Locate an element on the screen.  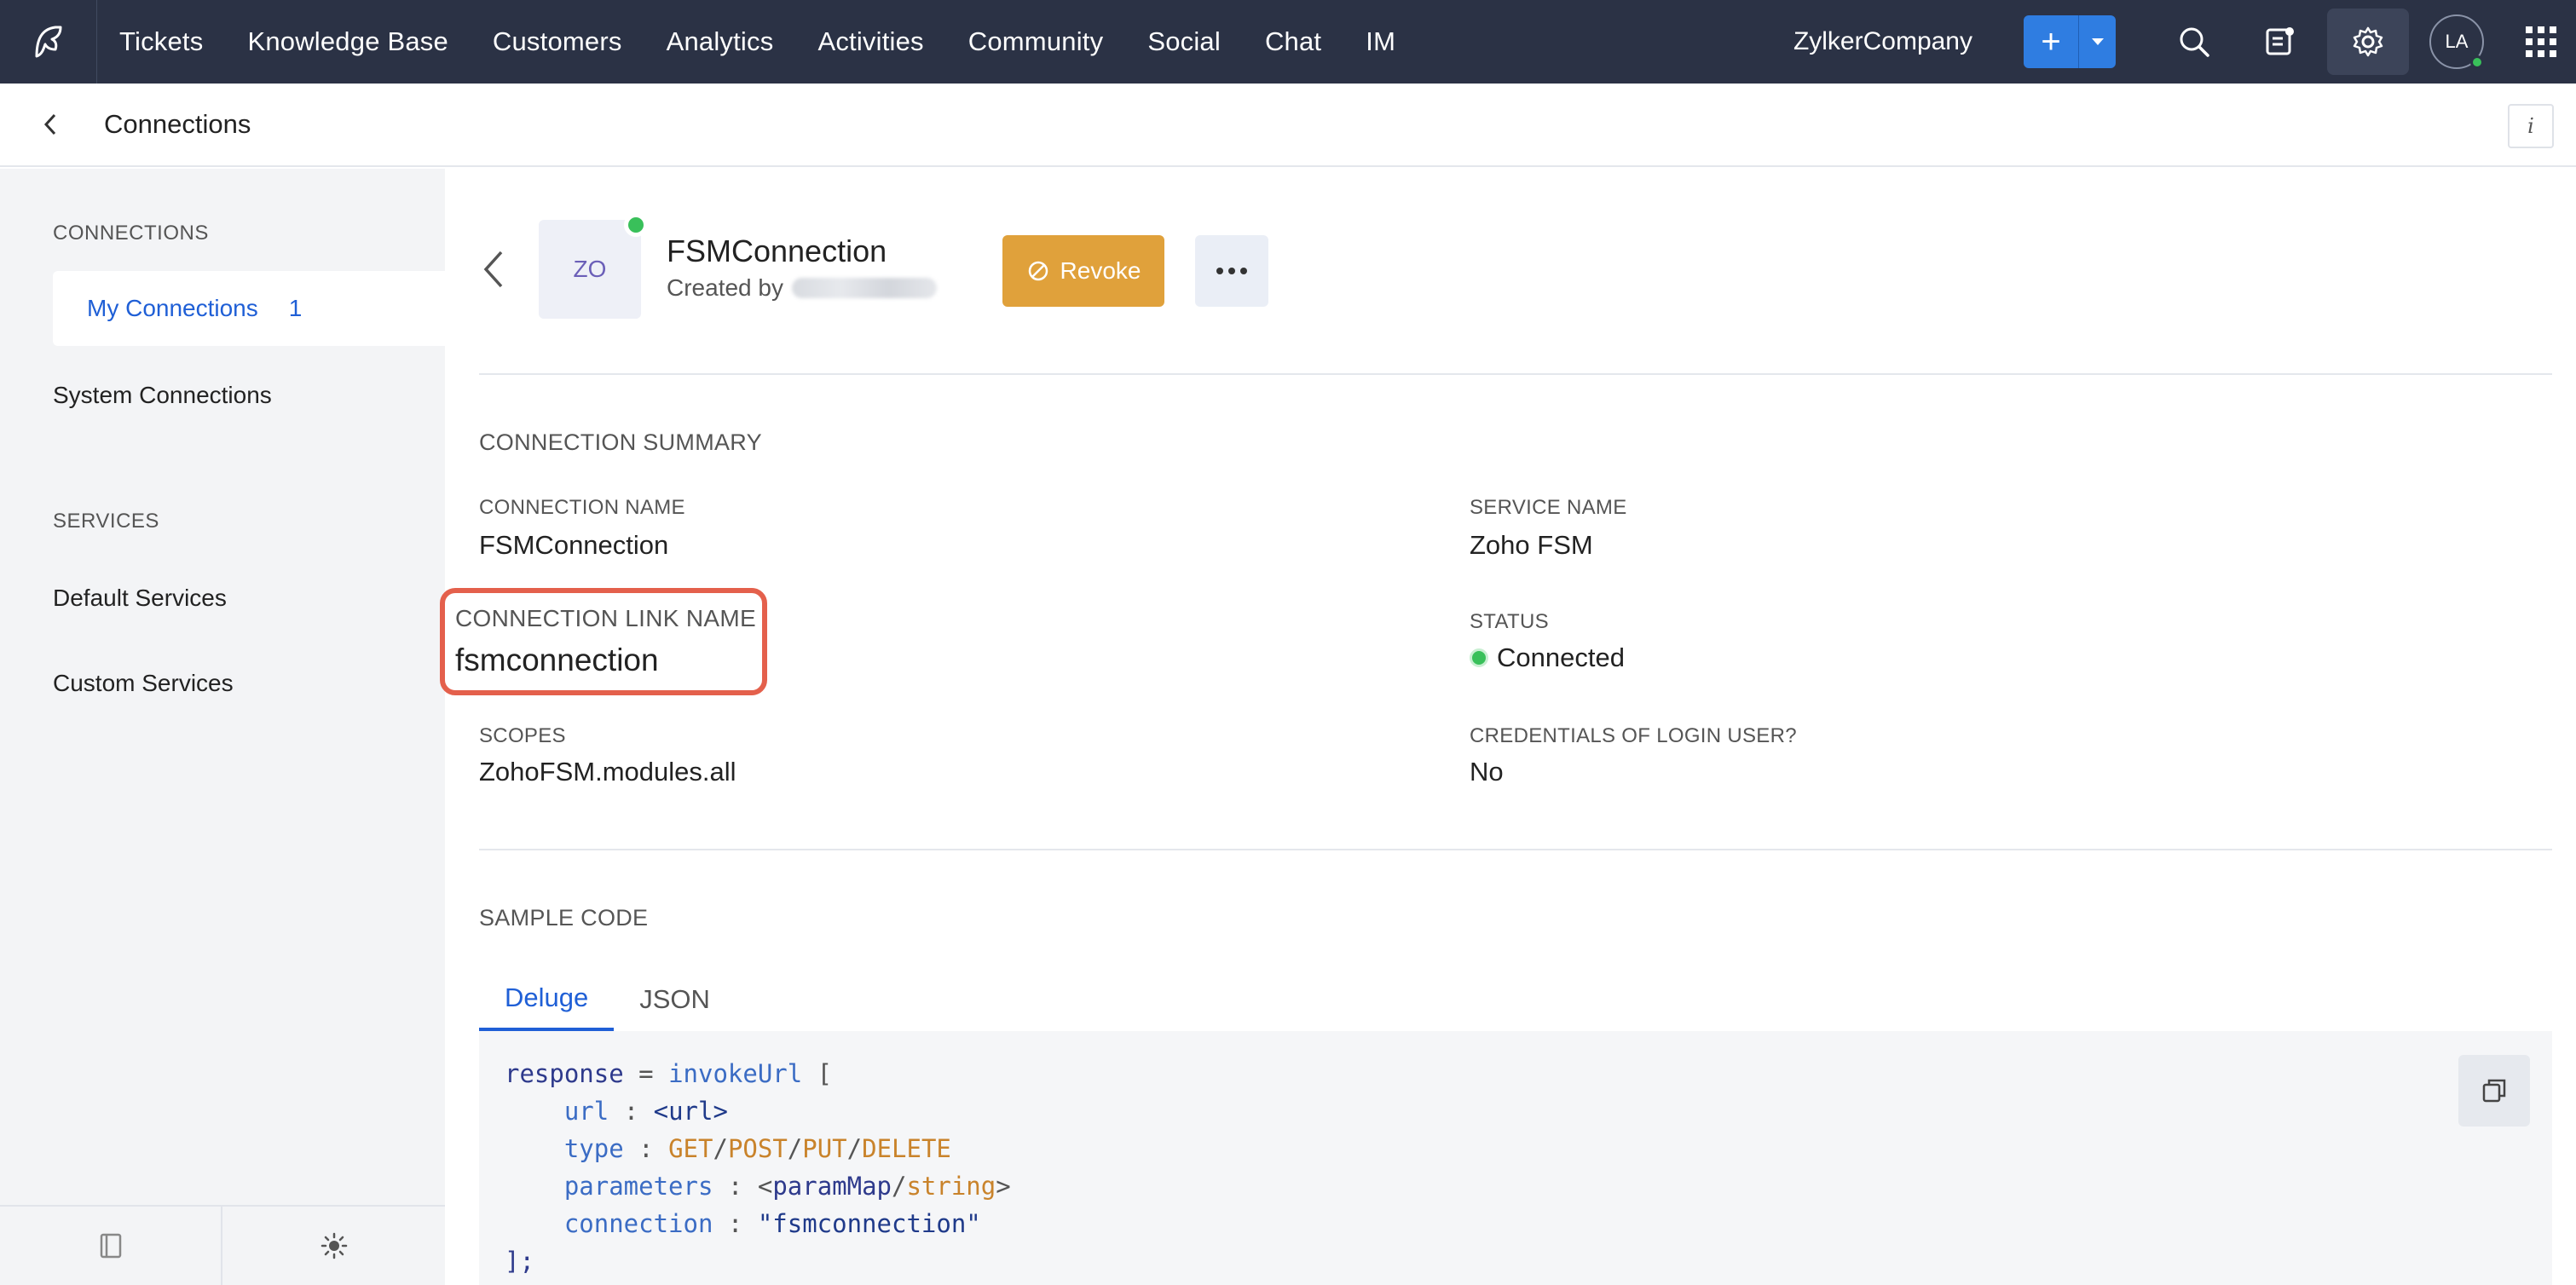
nav-tab-customers: Customers is located at coordinates (557, 42).